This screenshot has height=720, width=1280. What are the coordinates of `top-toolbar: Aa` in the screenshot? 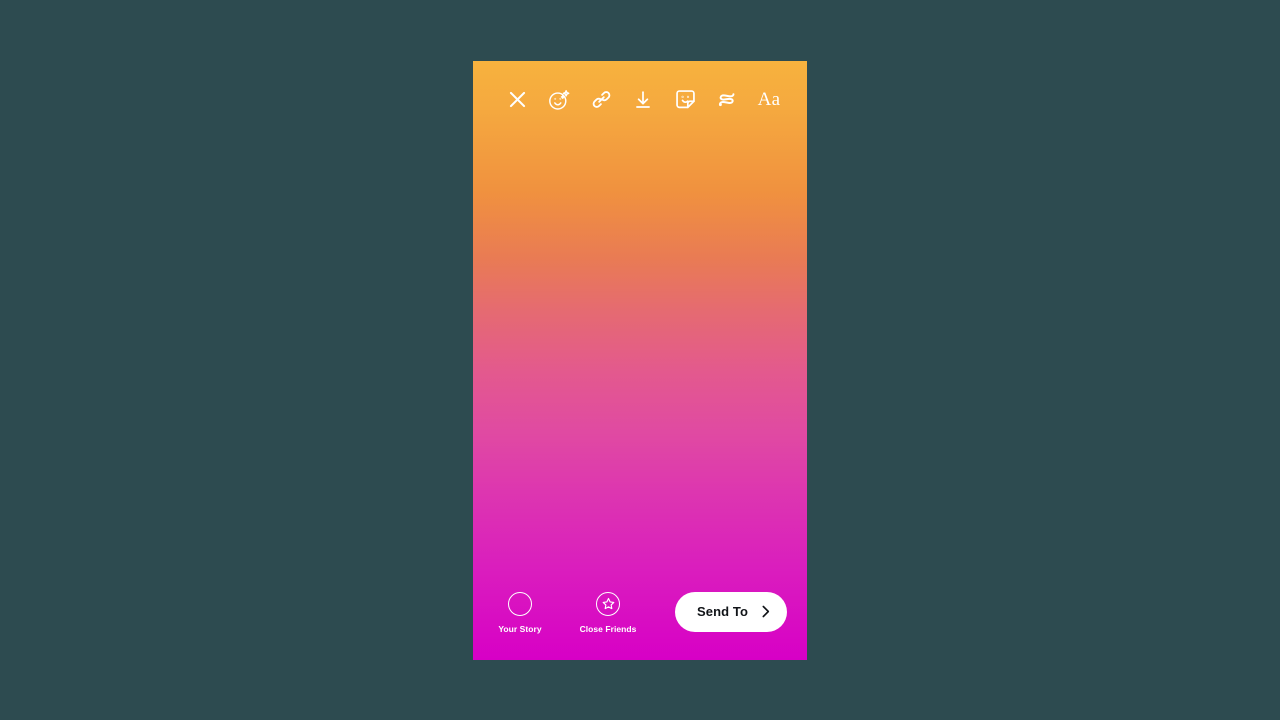 It's located at (640, 100).